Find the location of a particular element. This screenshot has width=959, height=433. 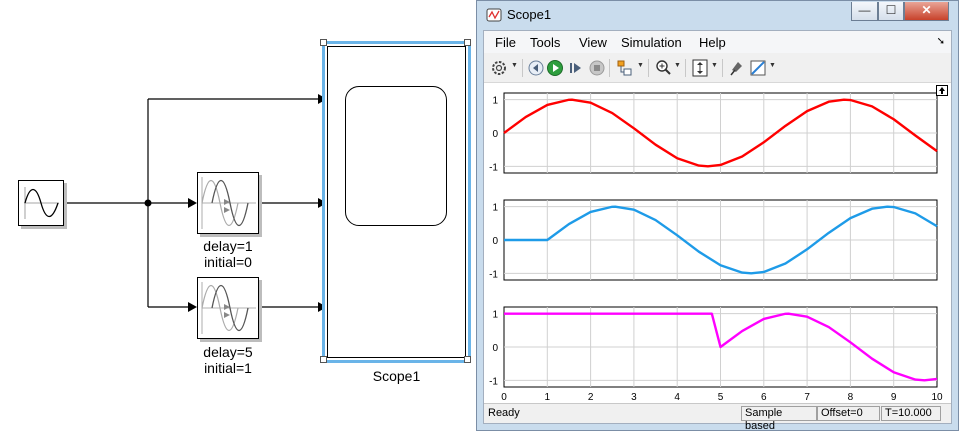

maximize-button: ☐ is located at coordinates (891, 11).